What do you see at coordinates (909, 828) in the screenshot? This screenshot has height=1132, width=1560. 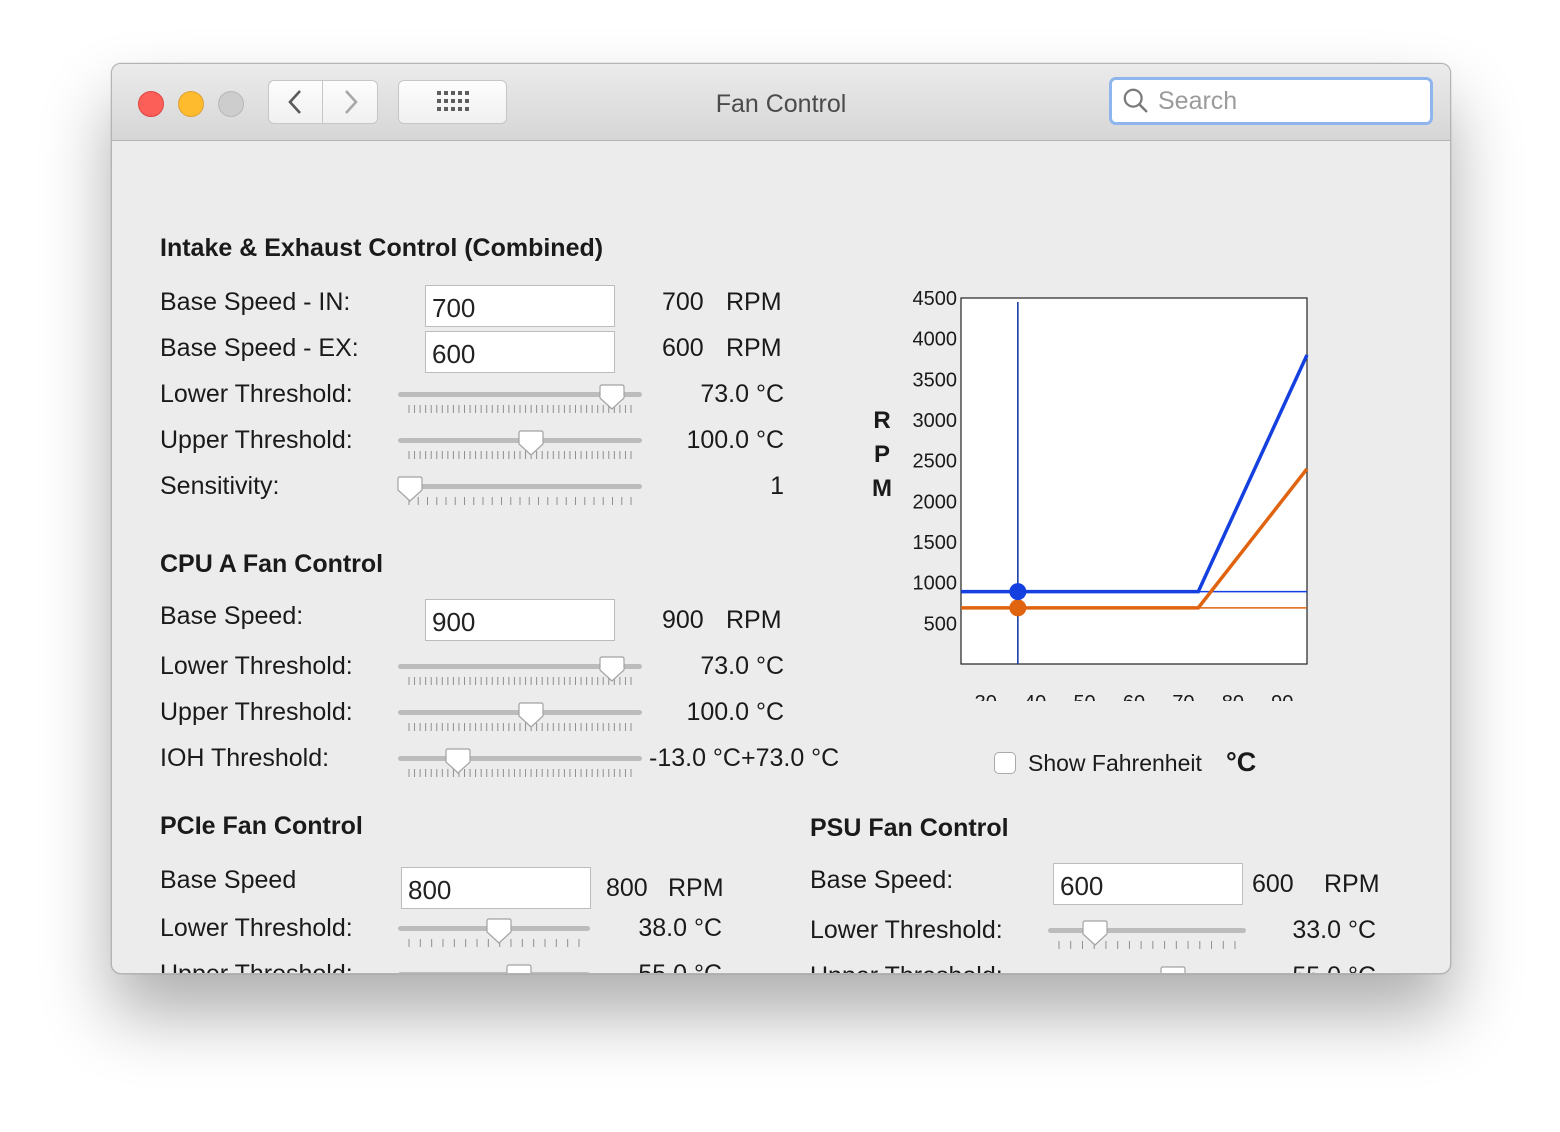 I see `psu-section-title: PSU Fan Control` at bounding box center [909, 828].